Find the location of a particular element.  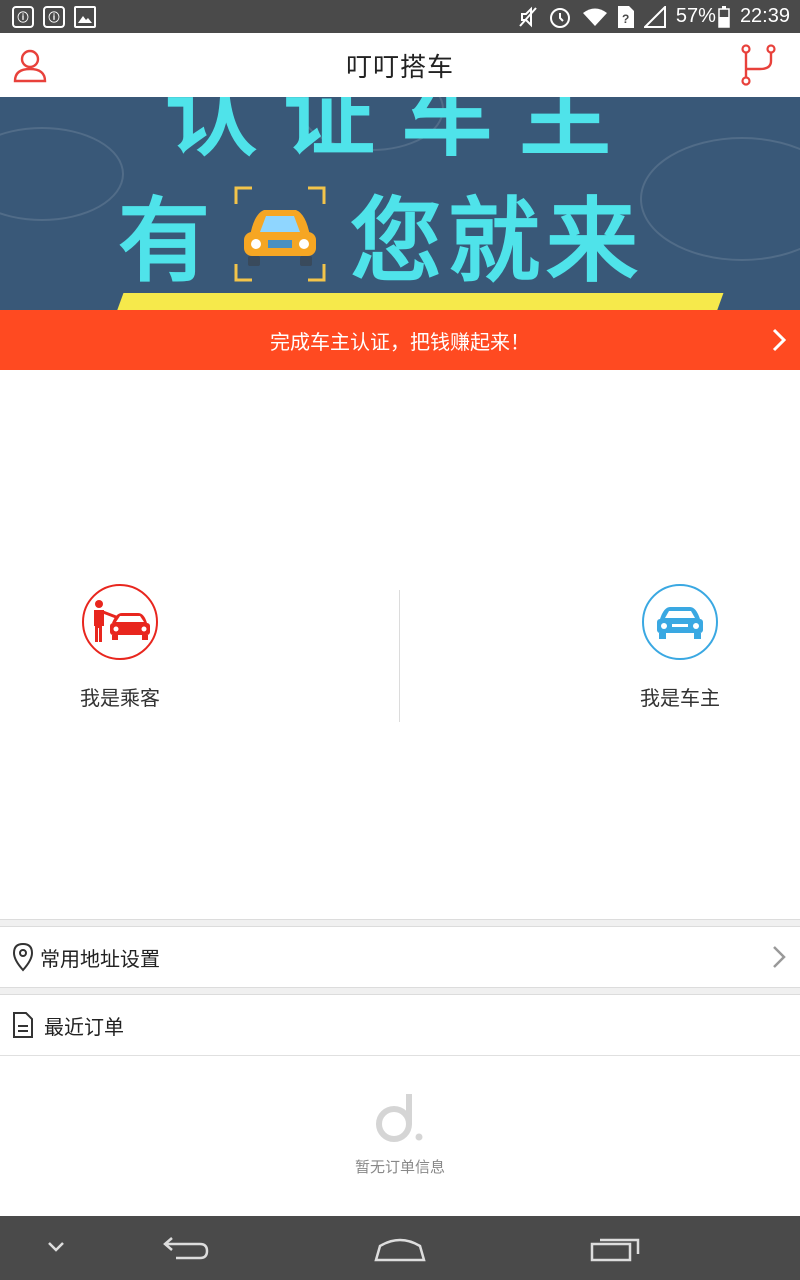

user-icon is located at coordinates (32, 65).